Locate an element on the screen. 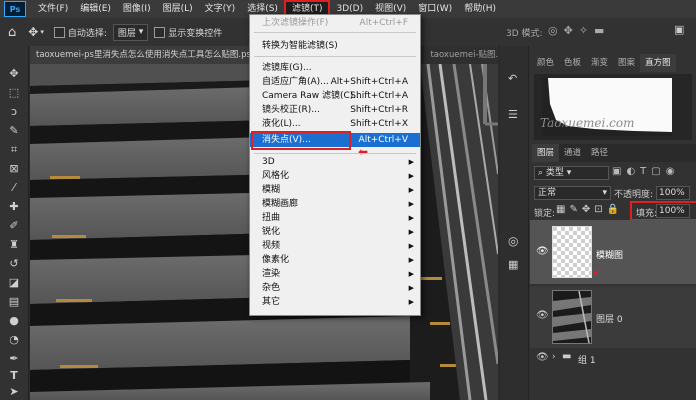 The width and height of the screenshot is (696, 400). photoshop-logo: Ps is located at coordinates (15, 9).